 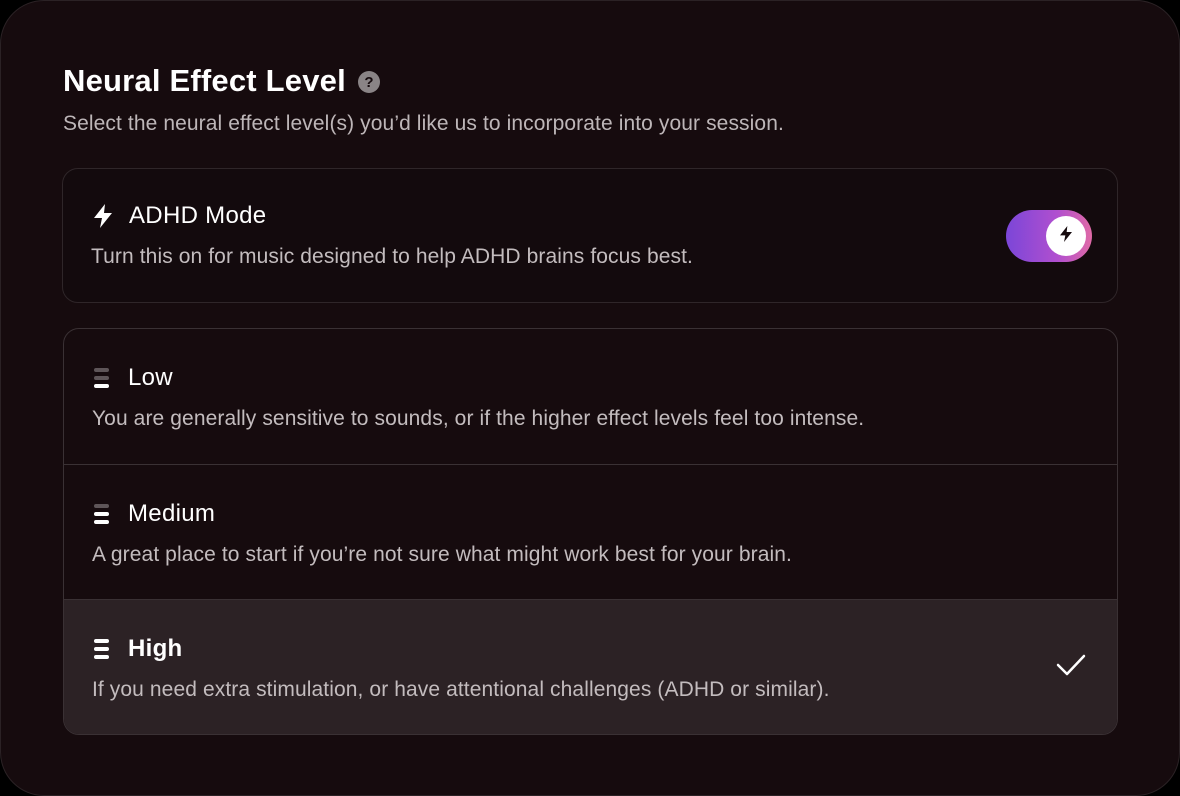 I want to click on bars-medium-icon, so click(x=102, y=514).